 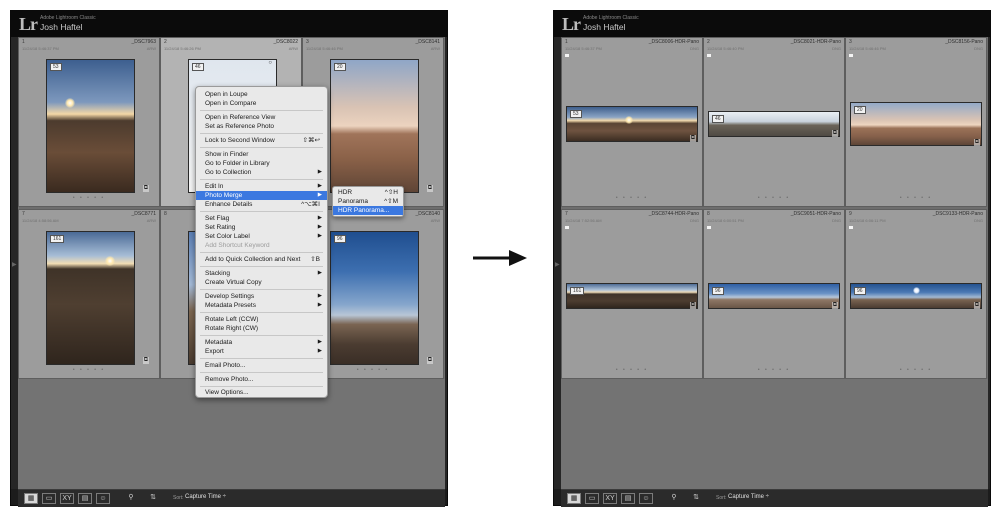 What do you see at coordinates (261, 163) in the screenshot?
I see `menu-item-go-to-folder: Go to Folder in Library` at bounding box center [261, 163].